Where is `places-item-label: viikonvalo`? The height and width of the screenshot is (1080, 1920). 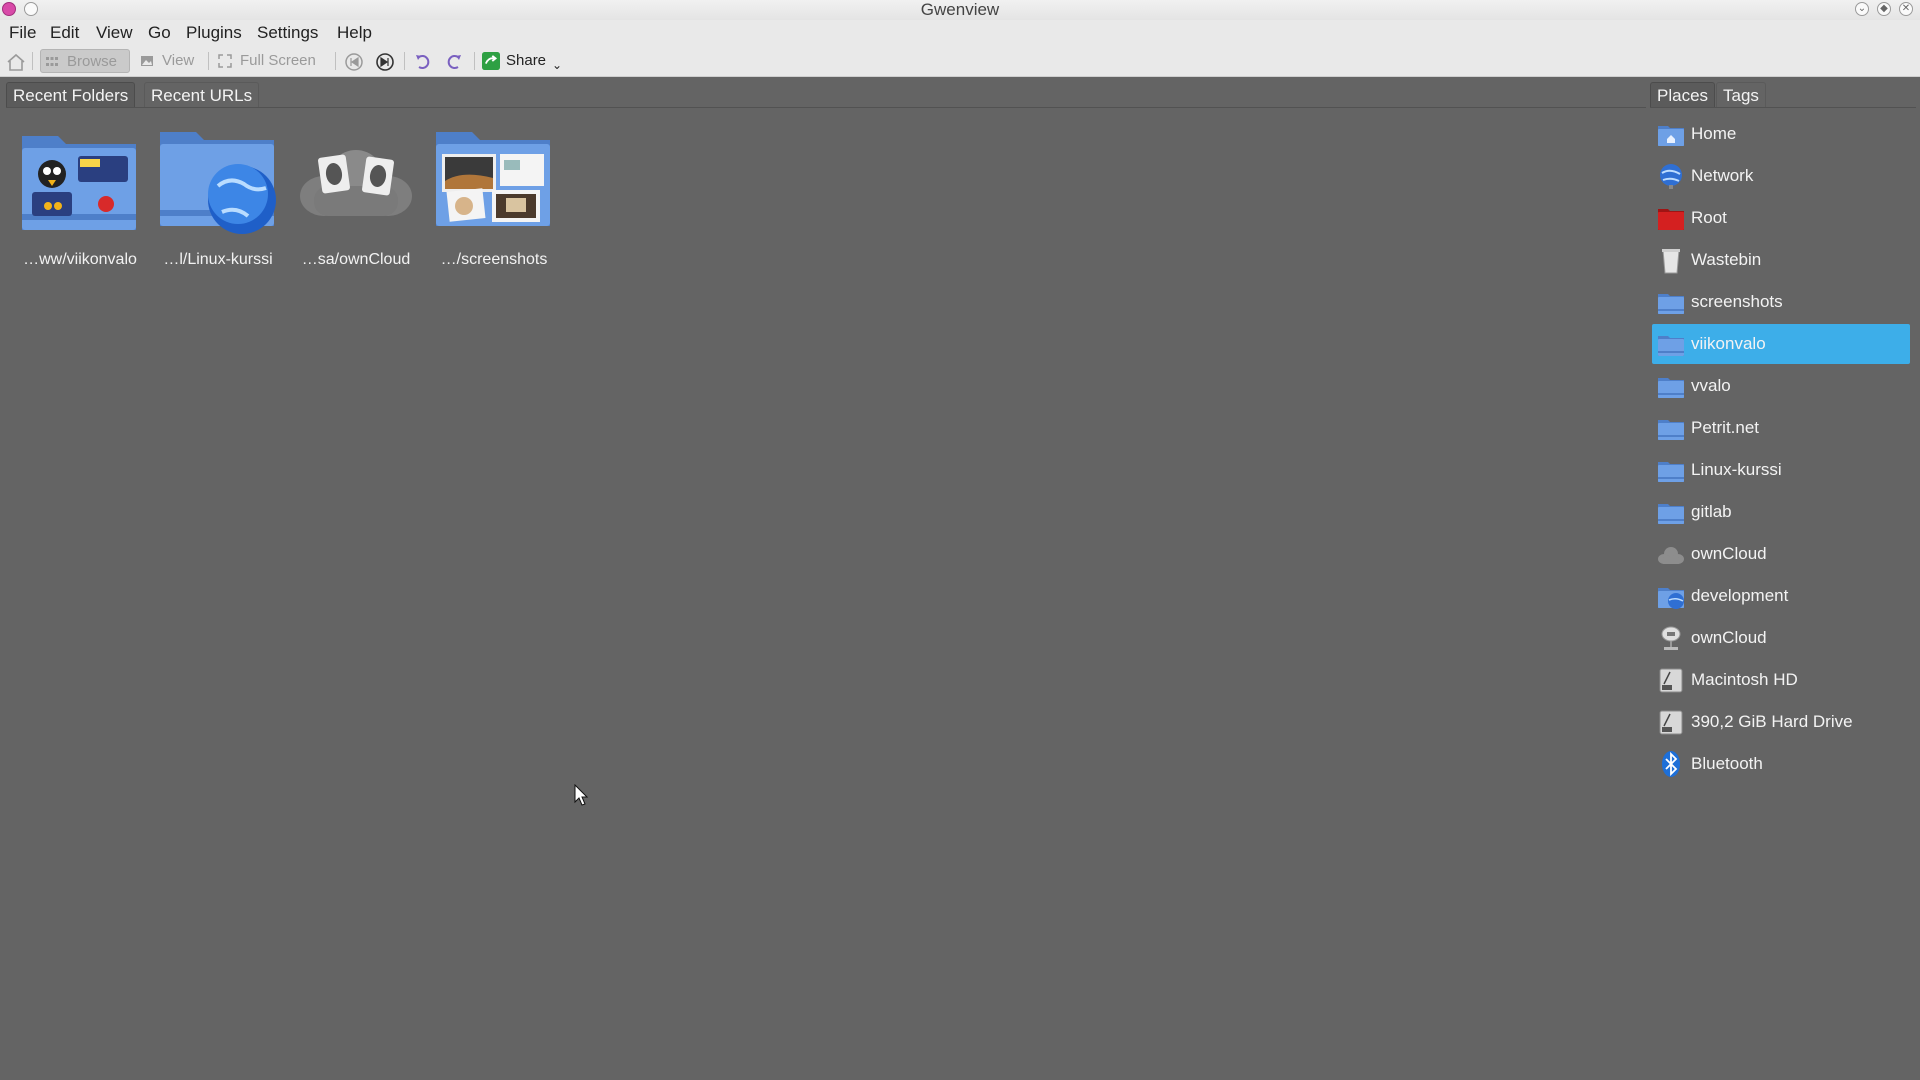 places-item-label: viikonvalo is located at coordinates (1728, 343).